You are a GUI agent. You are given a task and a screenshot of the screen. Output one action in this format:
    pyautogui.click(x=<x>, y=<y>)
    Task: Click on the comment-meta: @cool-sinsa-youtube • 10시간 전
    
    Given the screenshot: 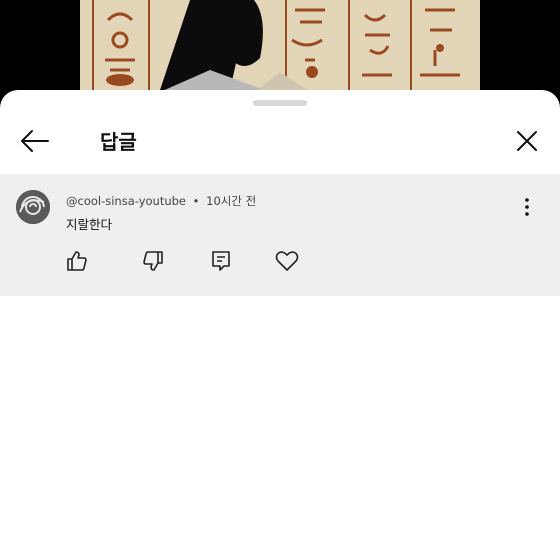 What is the action you would take?
    pyautogui.click(x=161, y=201)
    